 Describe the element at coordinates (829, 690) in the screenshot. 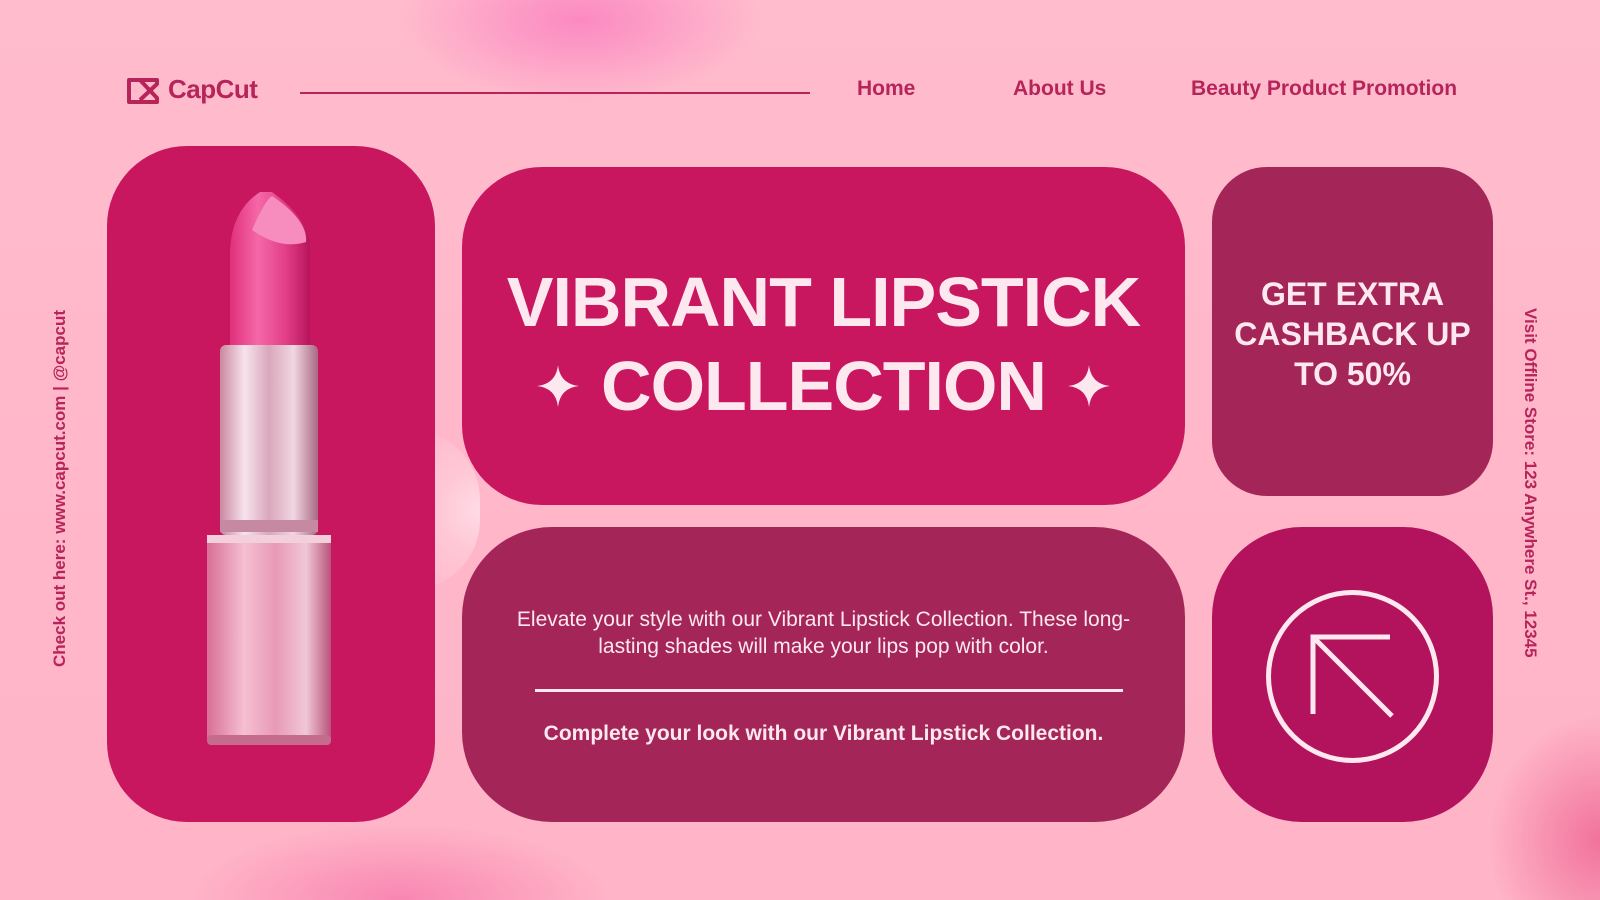

I see `description-divider` at that location.